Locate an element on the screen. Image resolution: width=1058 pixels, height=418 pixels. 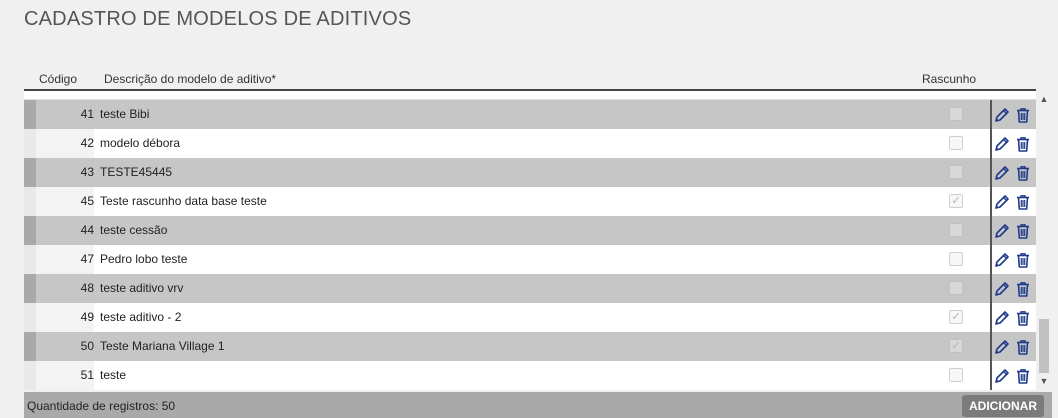
column-header-description: Descrição do modelo de aditivo* is located at coordinates (190, 79).